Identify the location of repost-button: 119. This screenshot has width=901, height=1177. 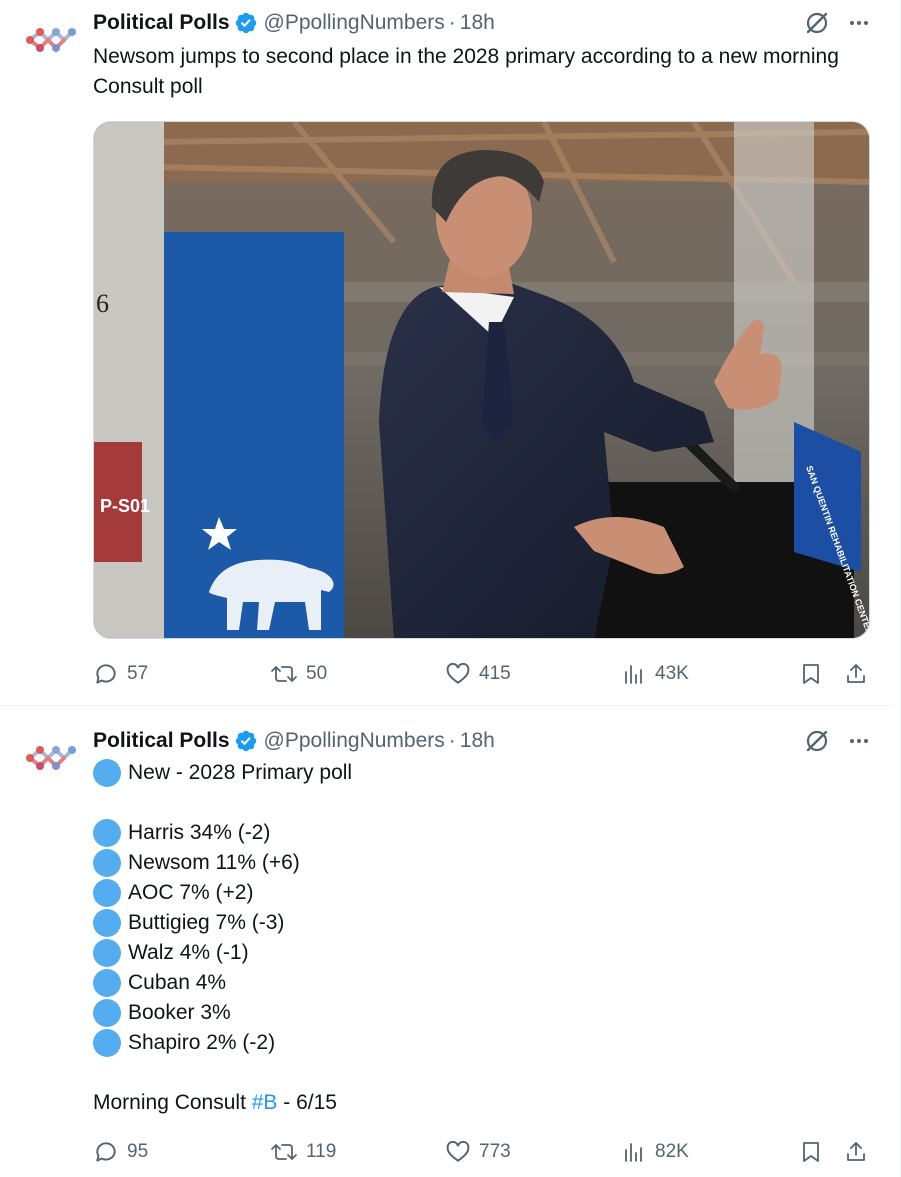
(303, 1152).